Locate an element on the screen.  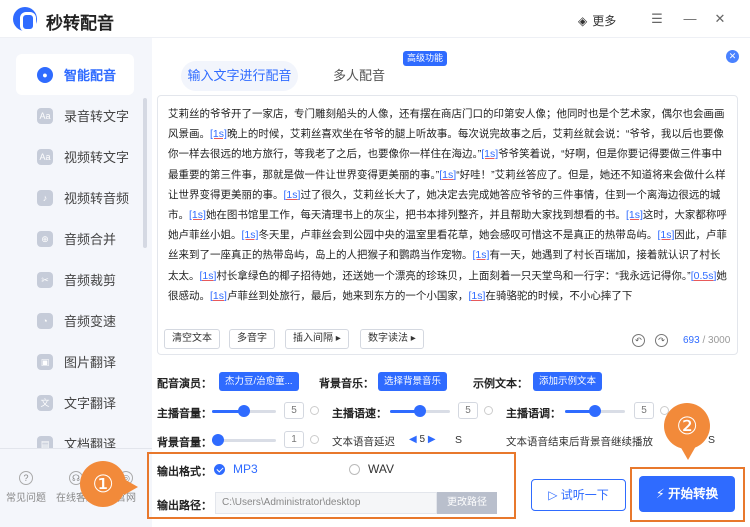
redo-icon: ↷ is located at coordinates (661, 340).